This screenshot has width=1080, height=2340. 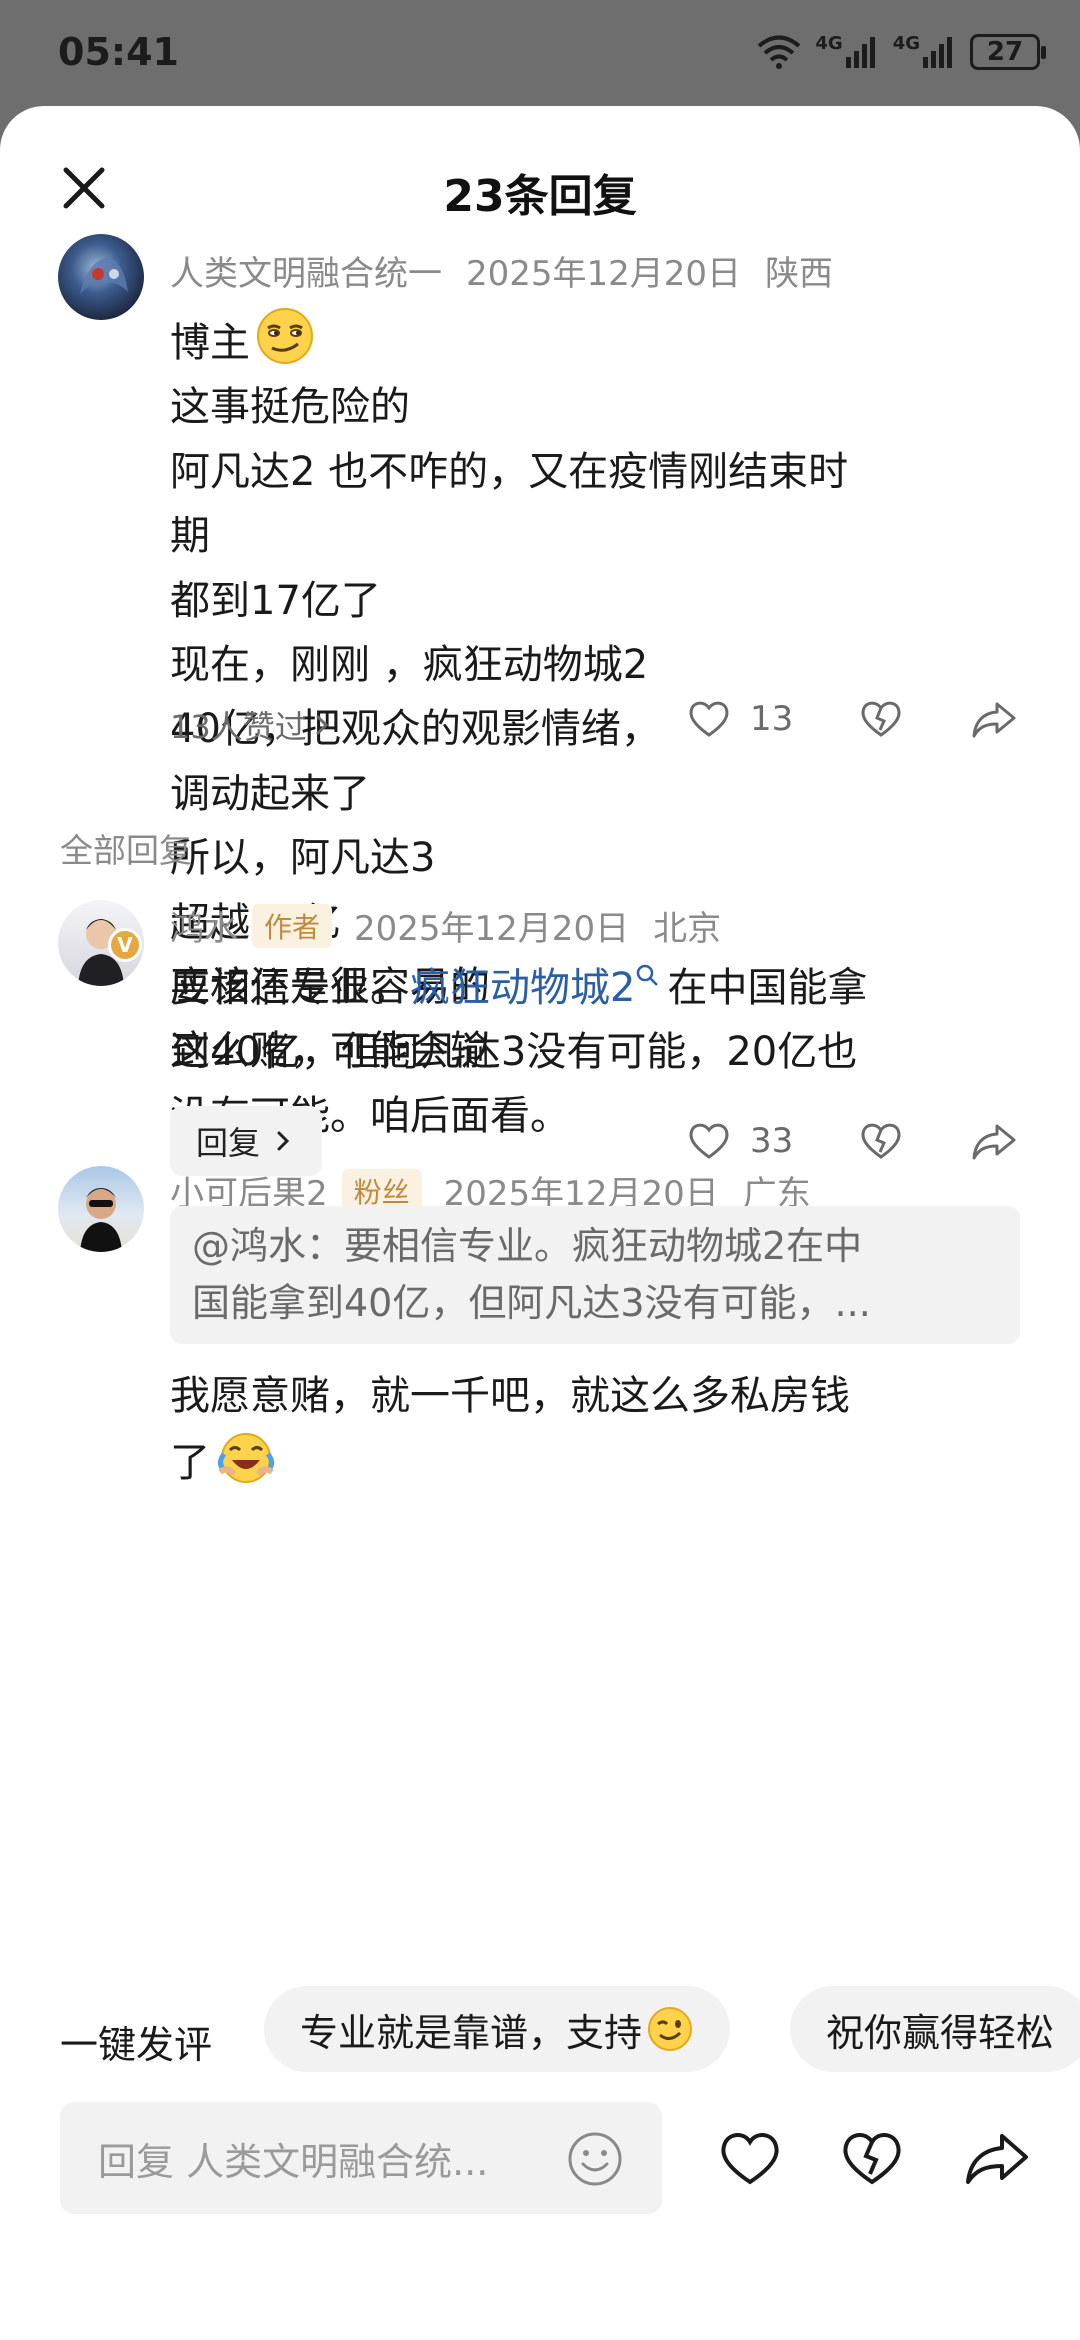 What do you see at coordinates (935, 2029) in the screenshot?
I see `quick-comment-chip: 祝你赢得轻松` at bounding box center [935, 2029].